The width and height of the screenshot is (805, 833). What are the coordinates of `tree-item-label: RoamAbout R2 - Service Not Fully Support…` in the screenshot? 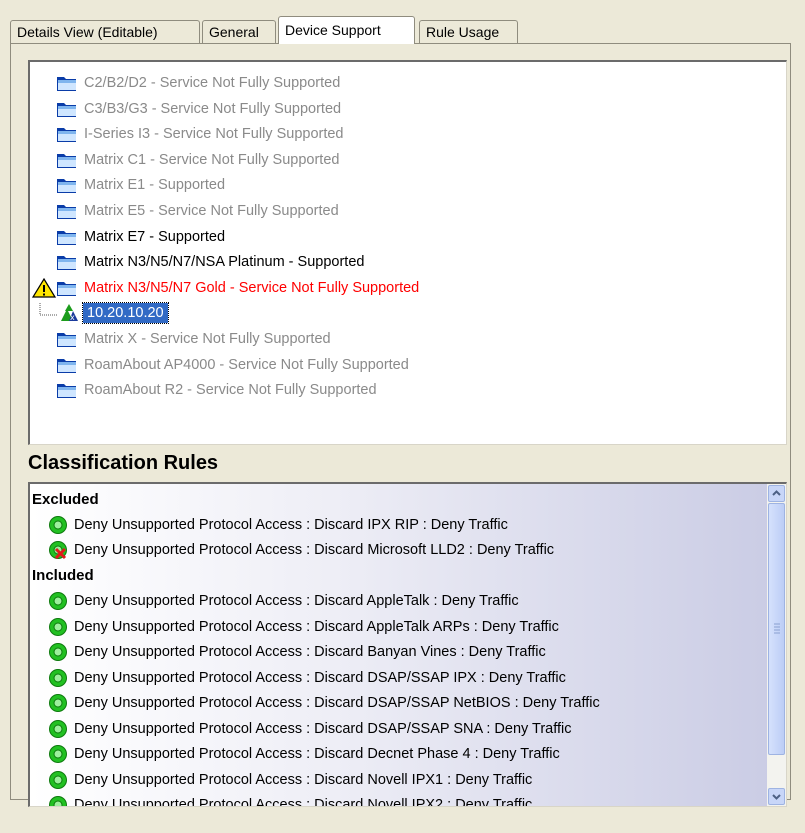 It's located at (230, 390).